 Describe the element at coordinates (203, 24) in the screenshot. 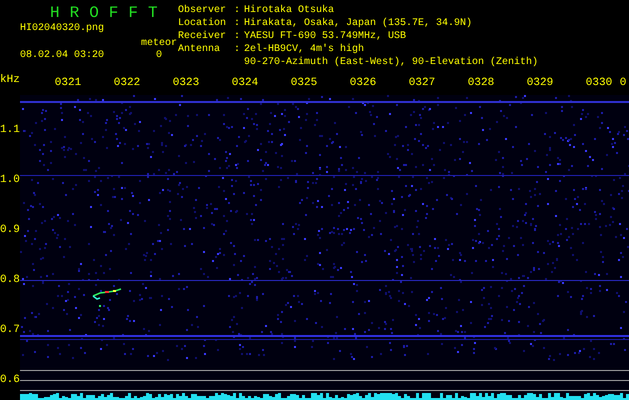

I see `info-label: Location` at that location.